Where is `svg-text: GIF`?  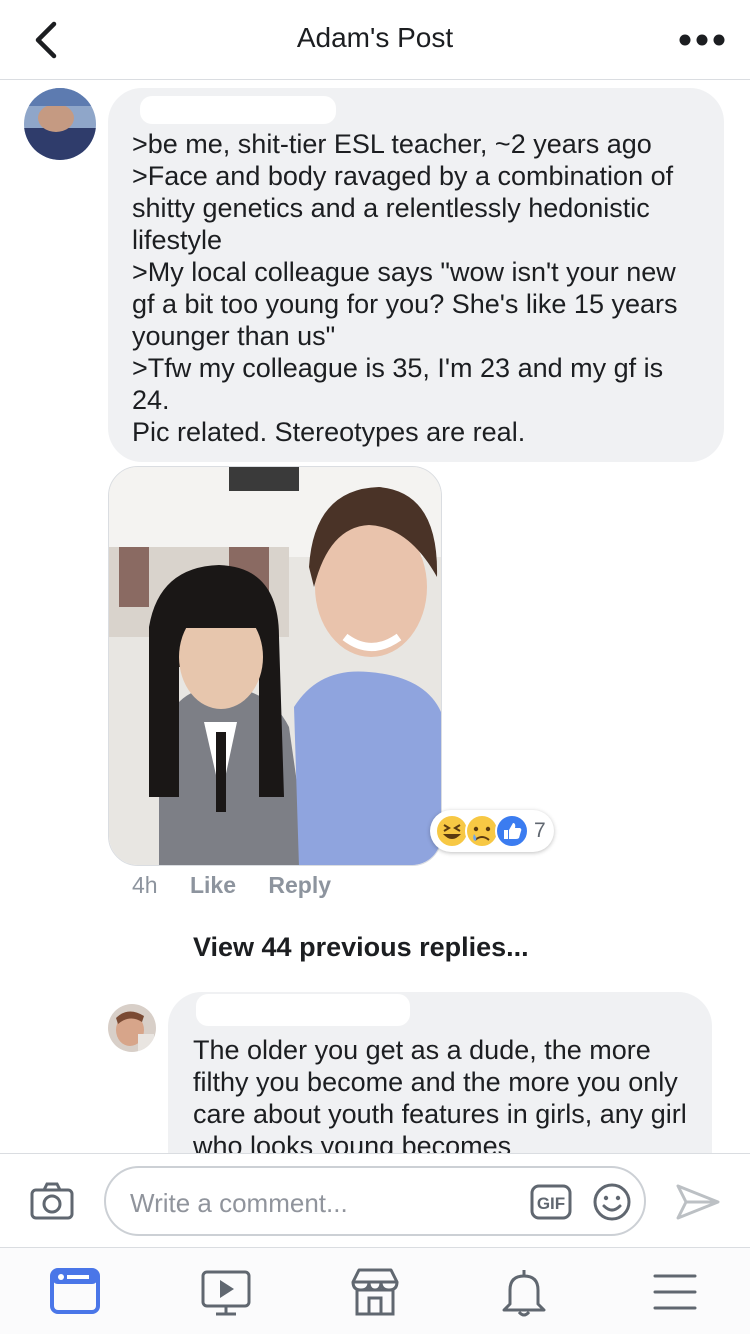 svg-text: GIF is located at coordinates (551, 1203).